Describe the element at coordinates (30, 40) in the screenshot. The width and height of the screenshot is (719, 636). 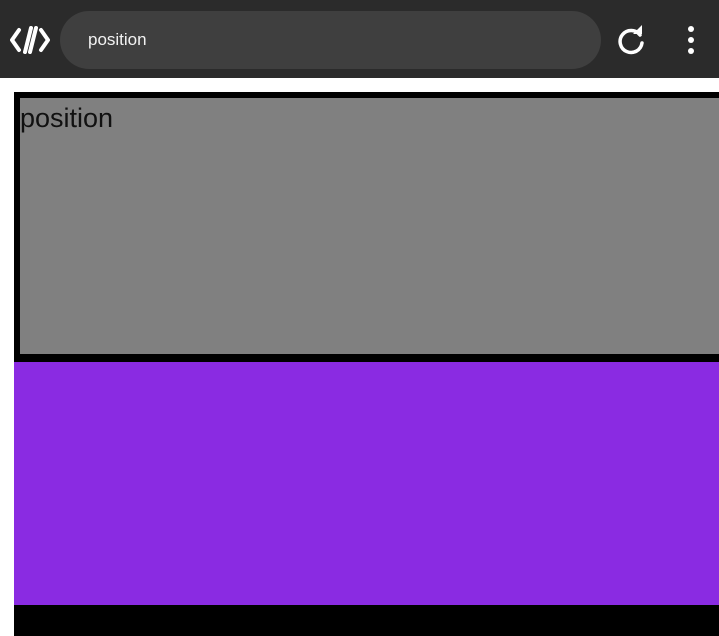
I see `code-brackets-logo-icon` at that location.